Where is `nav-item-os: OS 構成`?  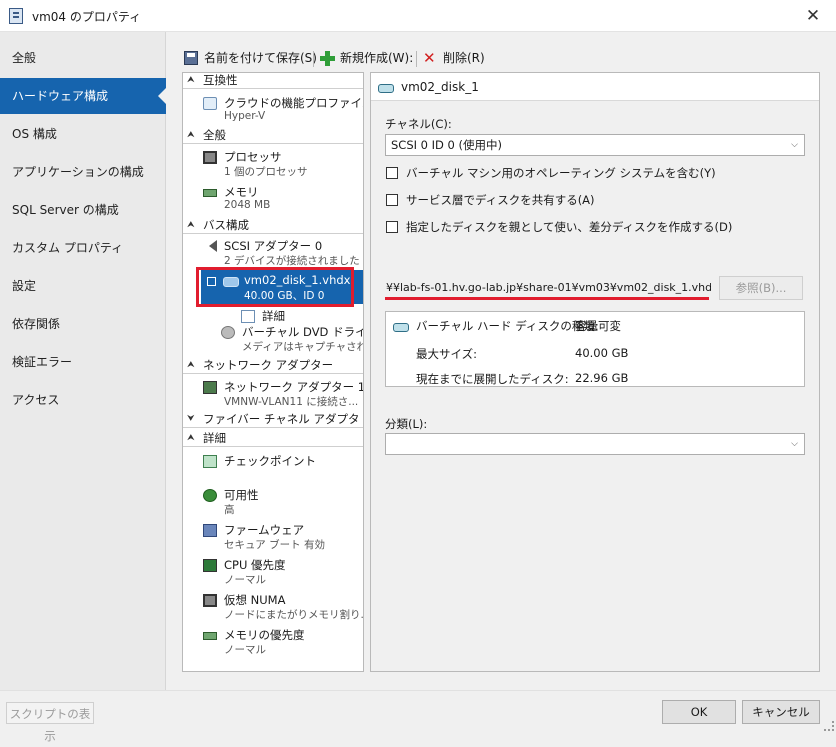 nav-item-os: OS 構成 is located at coordinates (83, 134).